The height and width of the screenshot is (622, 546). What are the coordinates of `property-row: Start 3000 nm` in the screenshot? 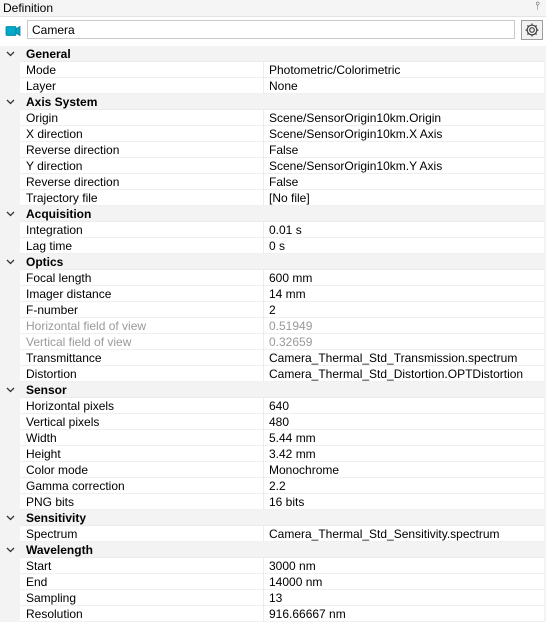 It's located at (273, 566).